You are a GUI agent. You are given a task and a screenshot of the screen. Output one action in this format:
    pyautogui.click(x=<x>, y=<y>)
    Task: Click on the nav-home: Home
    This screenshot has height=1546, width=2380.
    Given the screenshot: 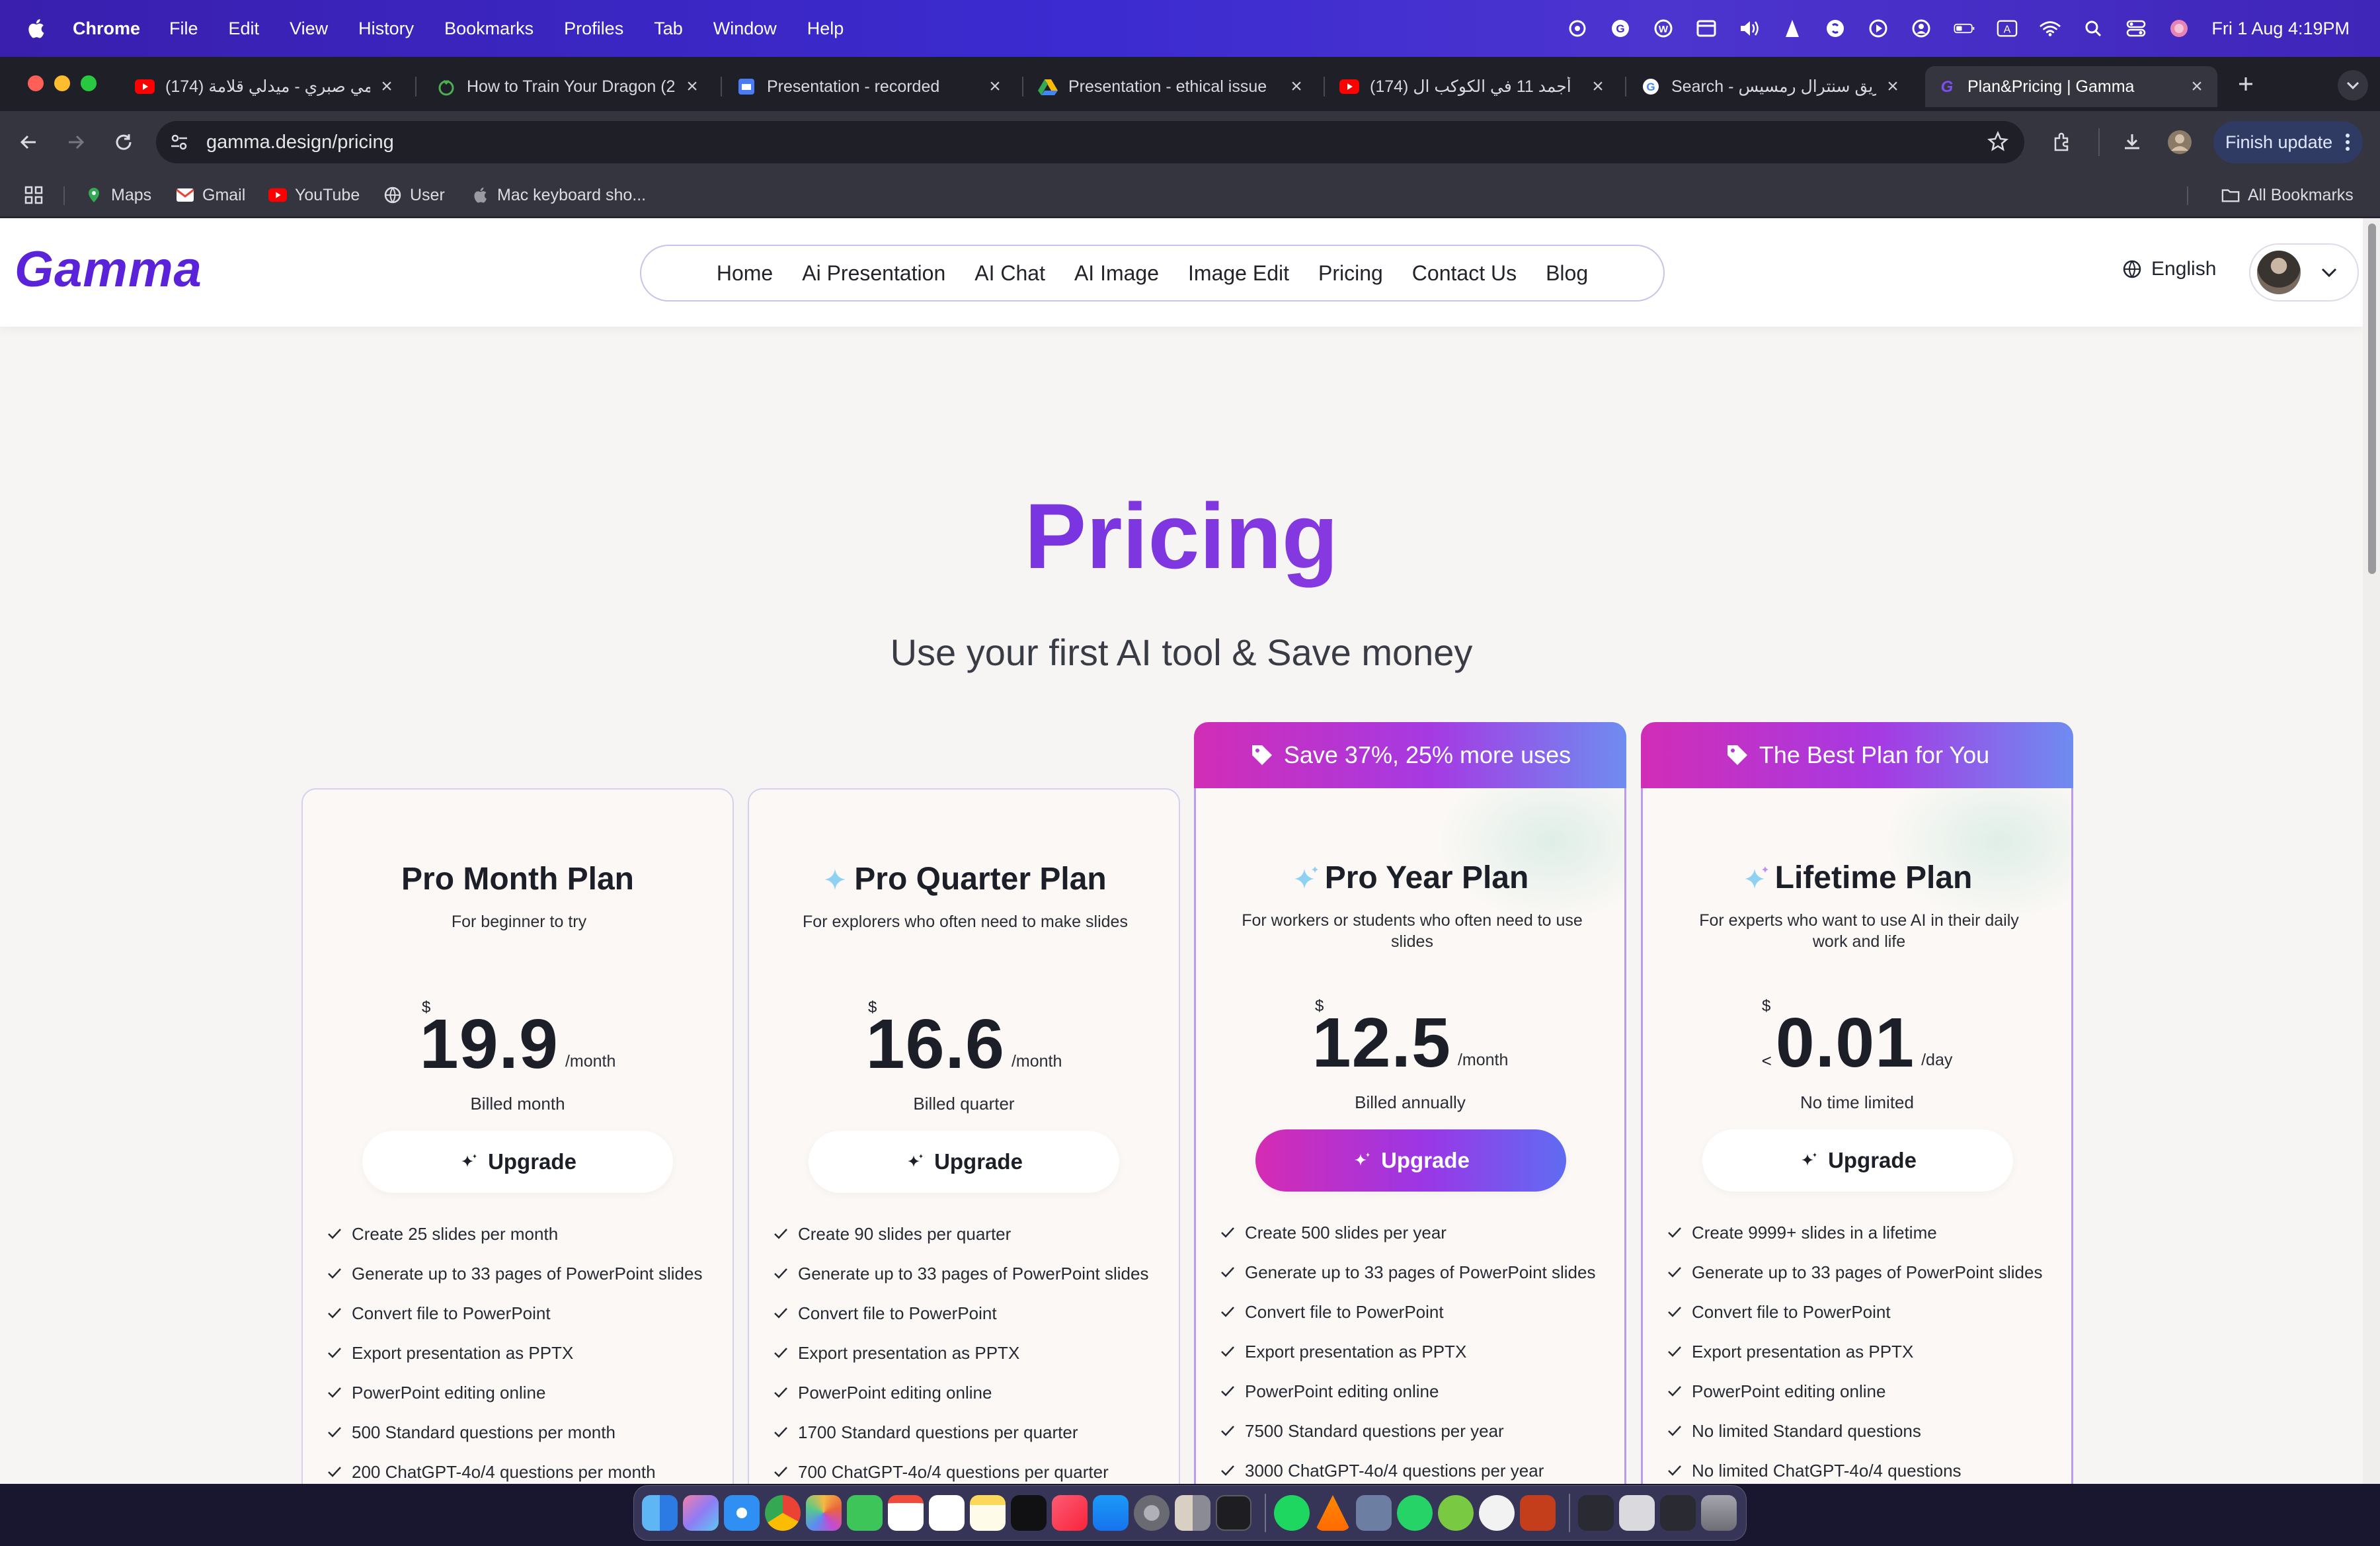 What is the action you would take?
    pyautogui.click(x=745, y=273)
    